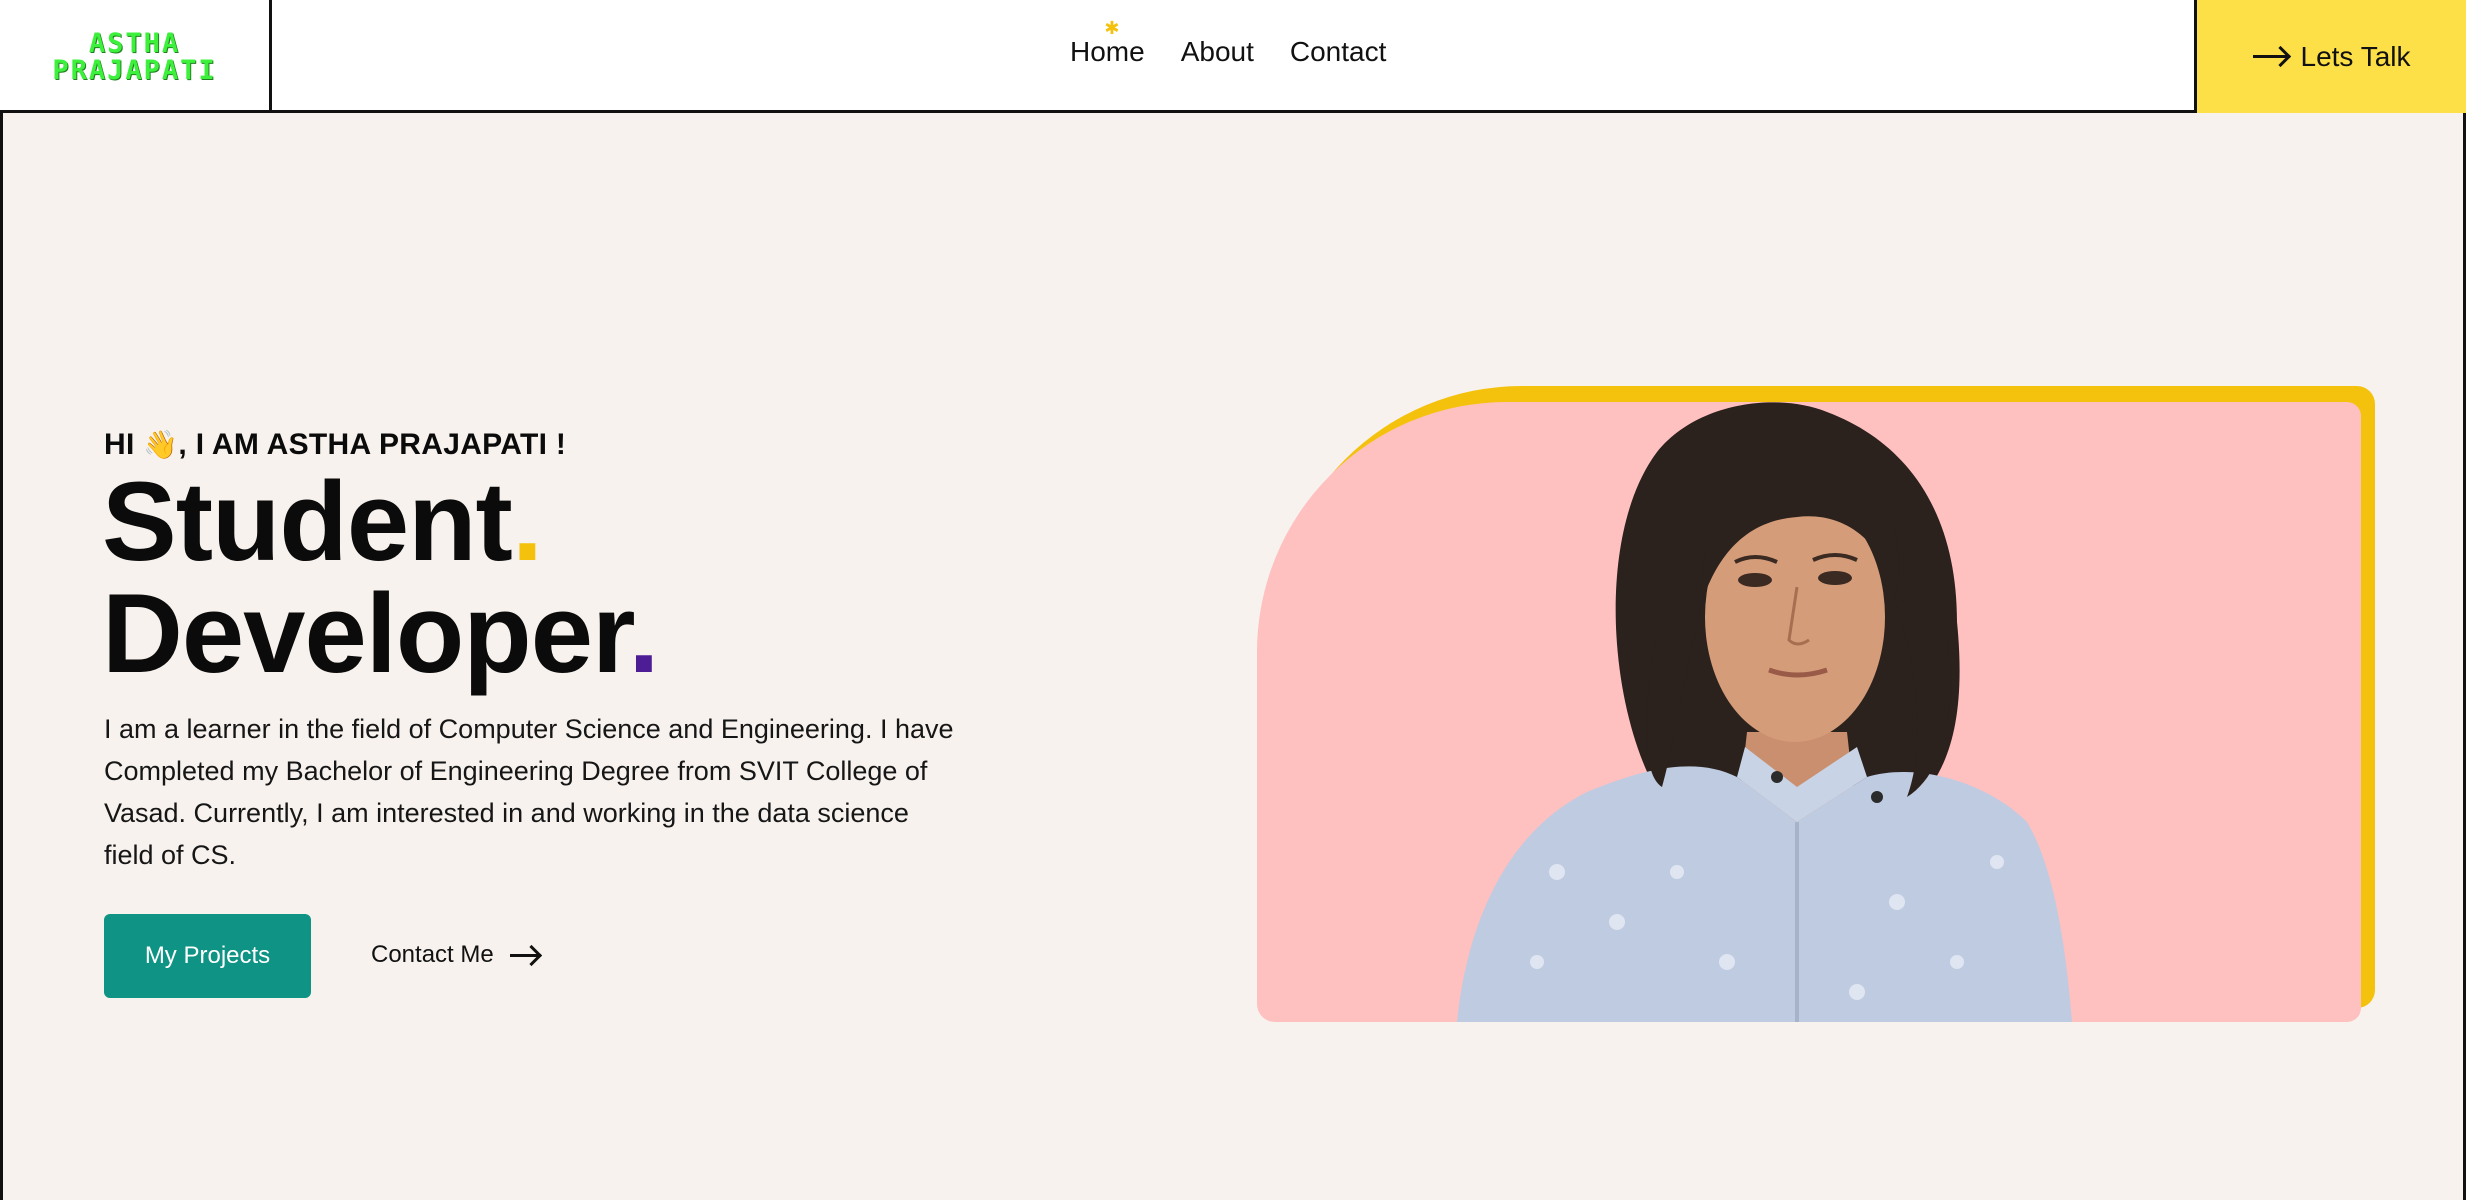 This screenshot has height=1200, width=2466. I want to click on logo-line-2: PRAJAPATI, so click(134, 70).